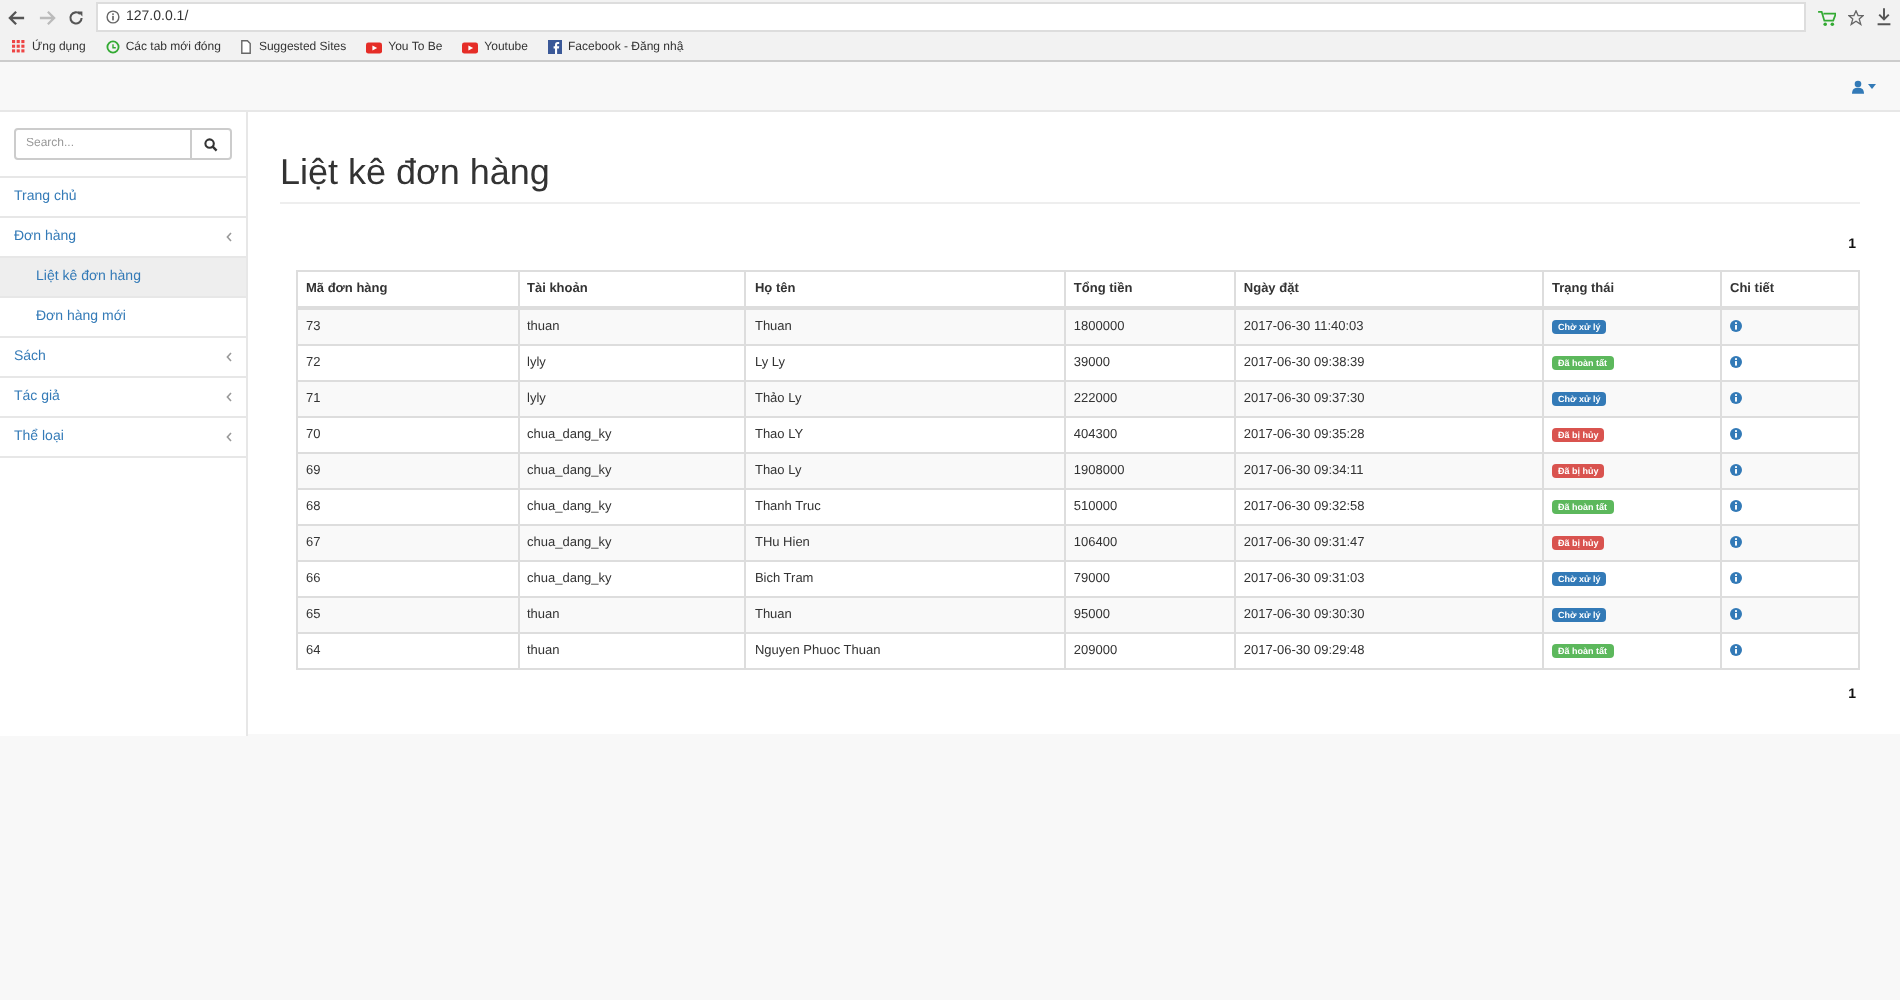  I want to click on user-icon, so click(1858, 86).